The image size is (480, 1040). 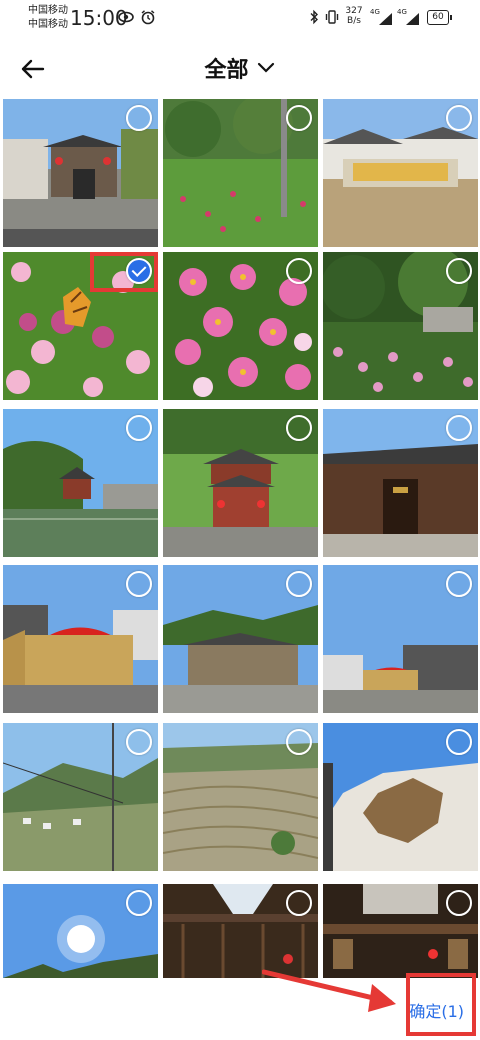 I want to click on battery-icon: 60, so click(x=439, y=17).